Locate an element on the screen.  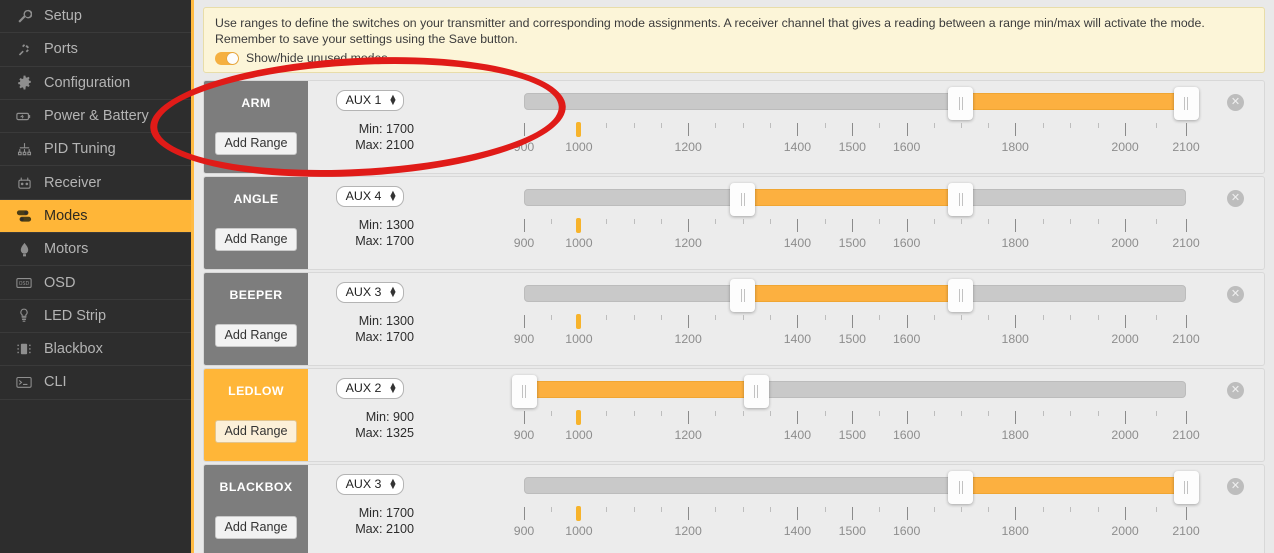
range-controls: AUX 3 ▲ ▼ Min: 1700 Max: 2100 is located at coordinates (370, 505).